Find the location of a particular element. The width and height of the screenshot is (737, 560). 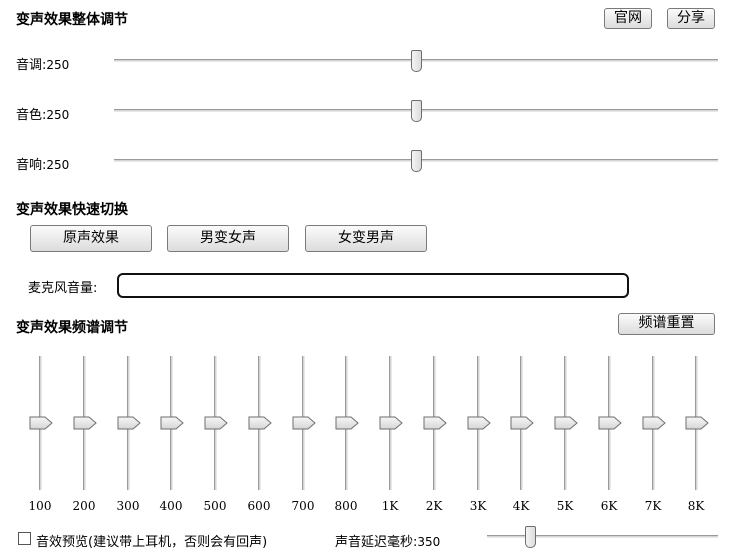

mic-volume-label: 麦克风音量: is located at coordinates (63, 288).